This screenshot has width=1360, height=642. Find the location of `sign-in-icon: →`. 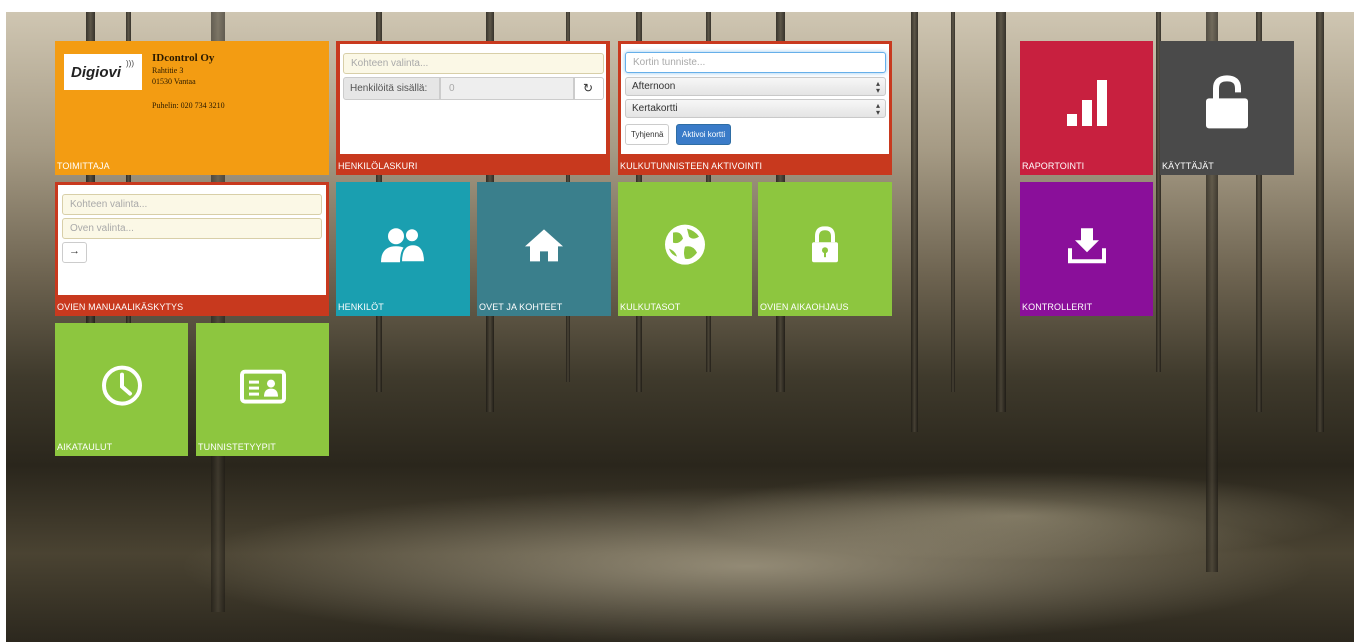

sign-in-icon: → is located at coordinates (74, 251).